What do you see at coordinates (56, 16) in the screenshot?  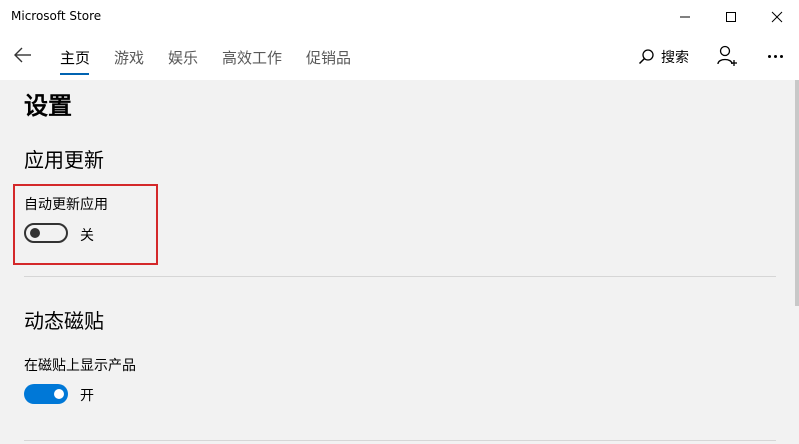 I see `app-title: Microsoft Store` at bounding box center [56, 16].